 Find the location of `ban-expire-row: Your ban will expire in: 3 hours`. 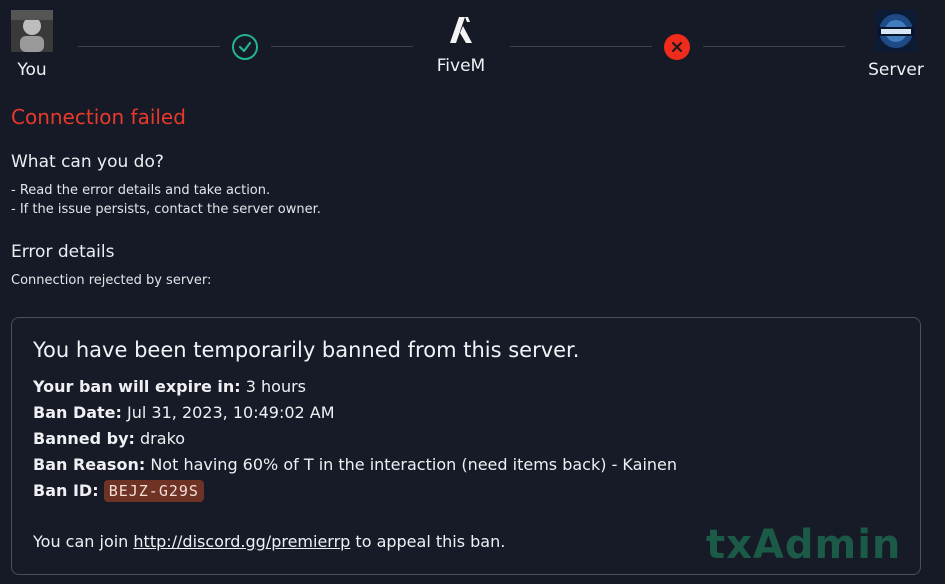

ban-expire-row: Your ban will expire in: 3 hours is located at coordinates (355, 387).